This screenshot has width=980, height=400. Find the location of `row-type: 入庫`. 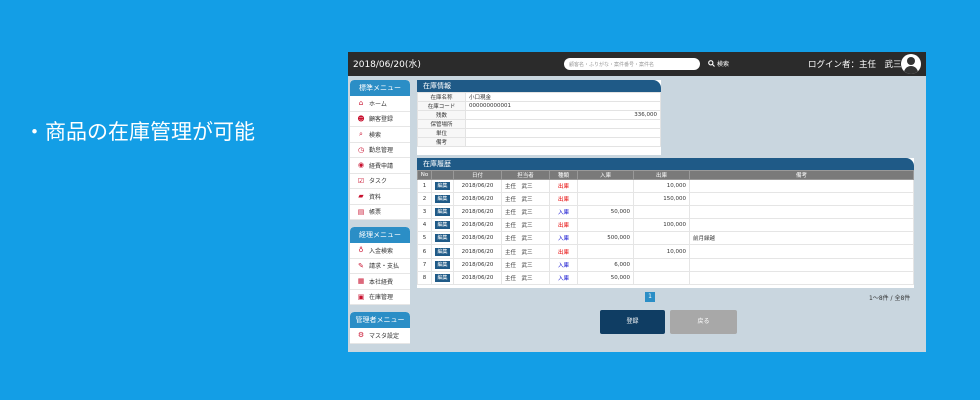

row-type: 入庫 is located at coordinates (563, 212).